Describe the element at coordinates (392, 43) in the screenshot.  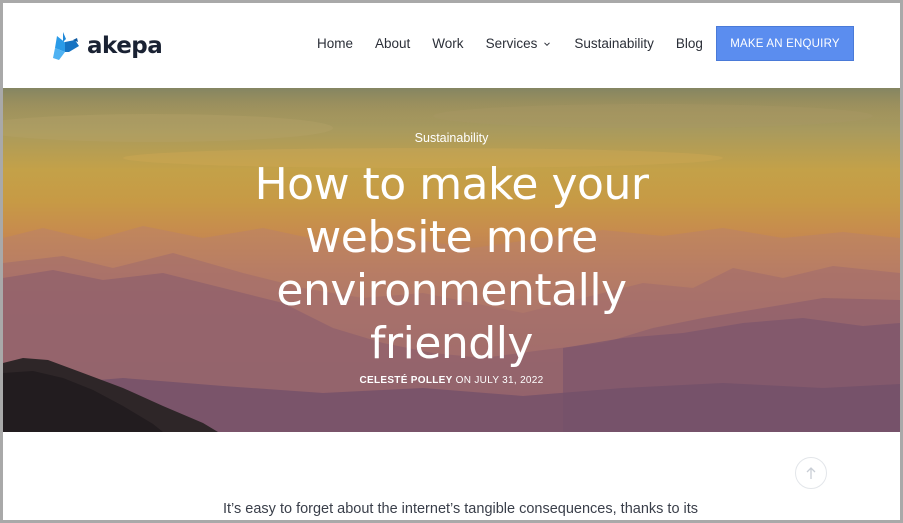
I see `nav-item-about: About` at that location.